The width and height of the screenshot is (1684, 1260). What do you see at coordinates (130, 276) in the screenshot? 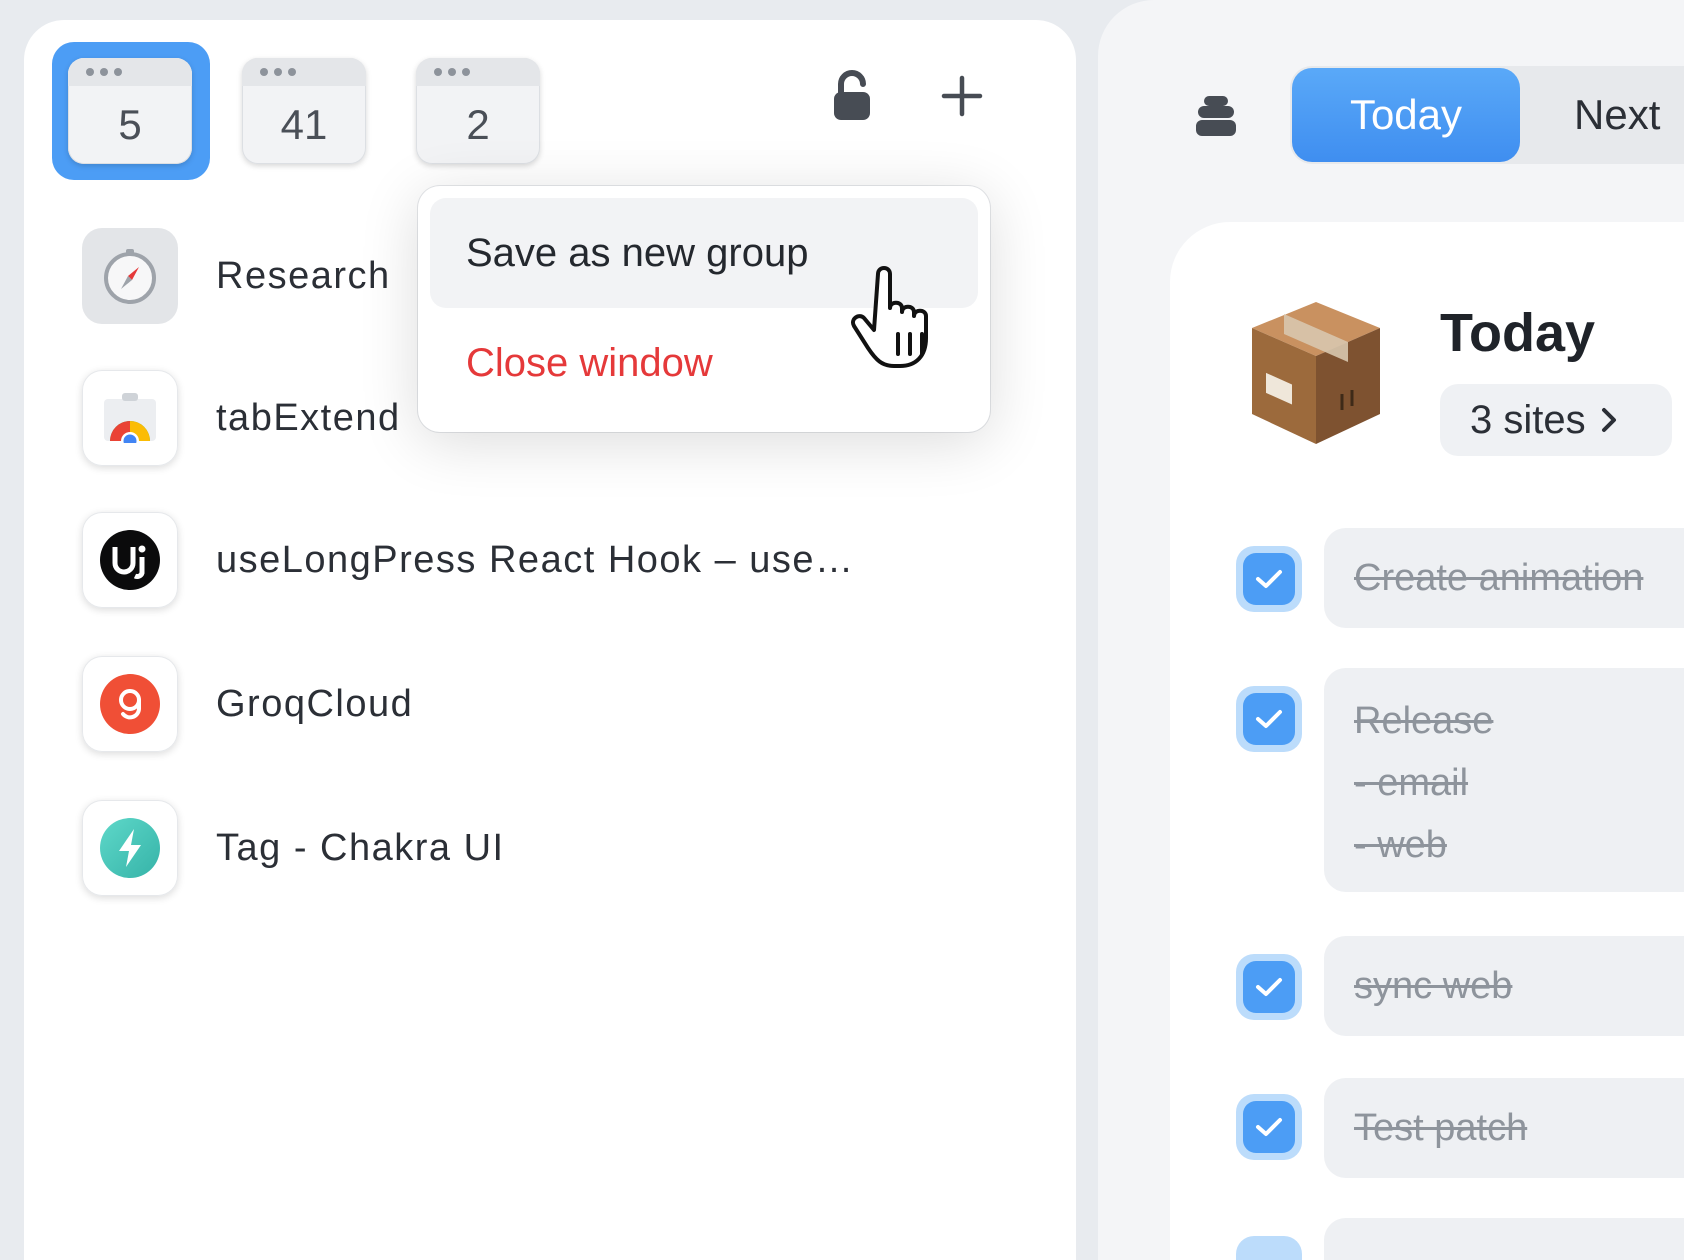
I see `safari-compass-icon` at bounding box center [130, 276].